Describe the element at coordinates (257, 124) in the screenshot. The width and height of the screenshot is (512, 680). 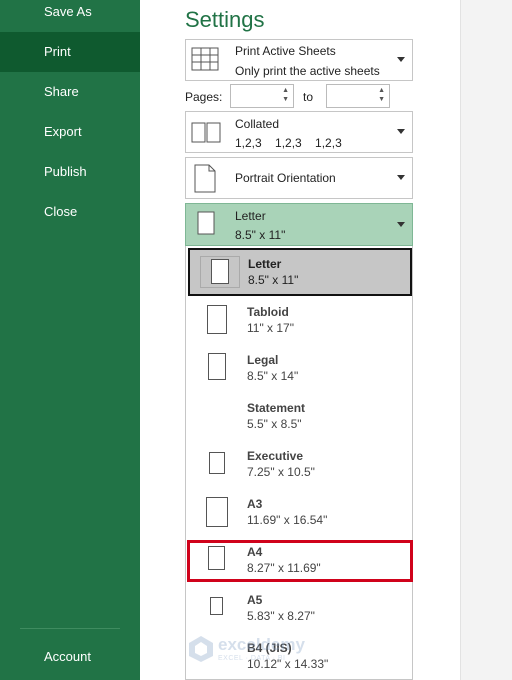
I see `collation-title: Collated` at that location.